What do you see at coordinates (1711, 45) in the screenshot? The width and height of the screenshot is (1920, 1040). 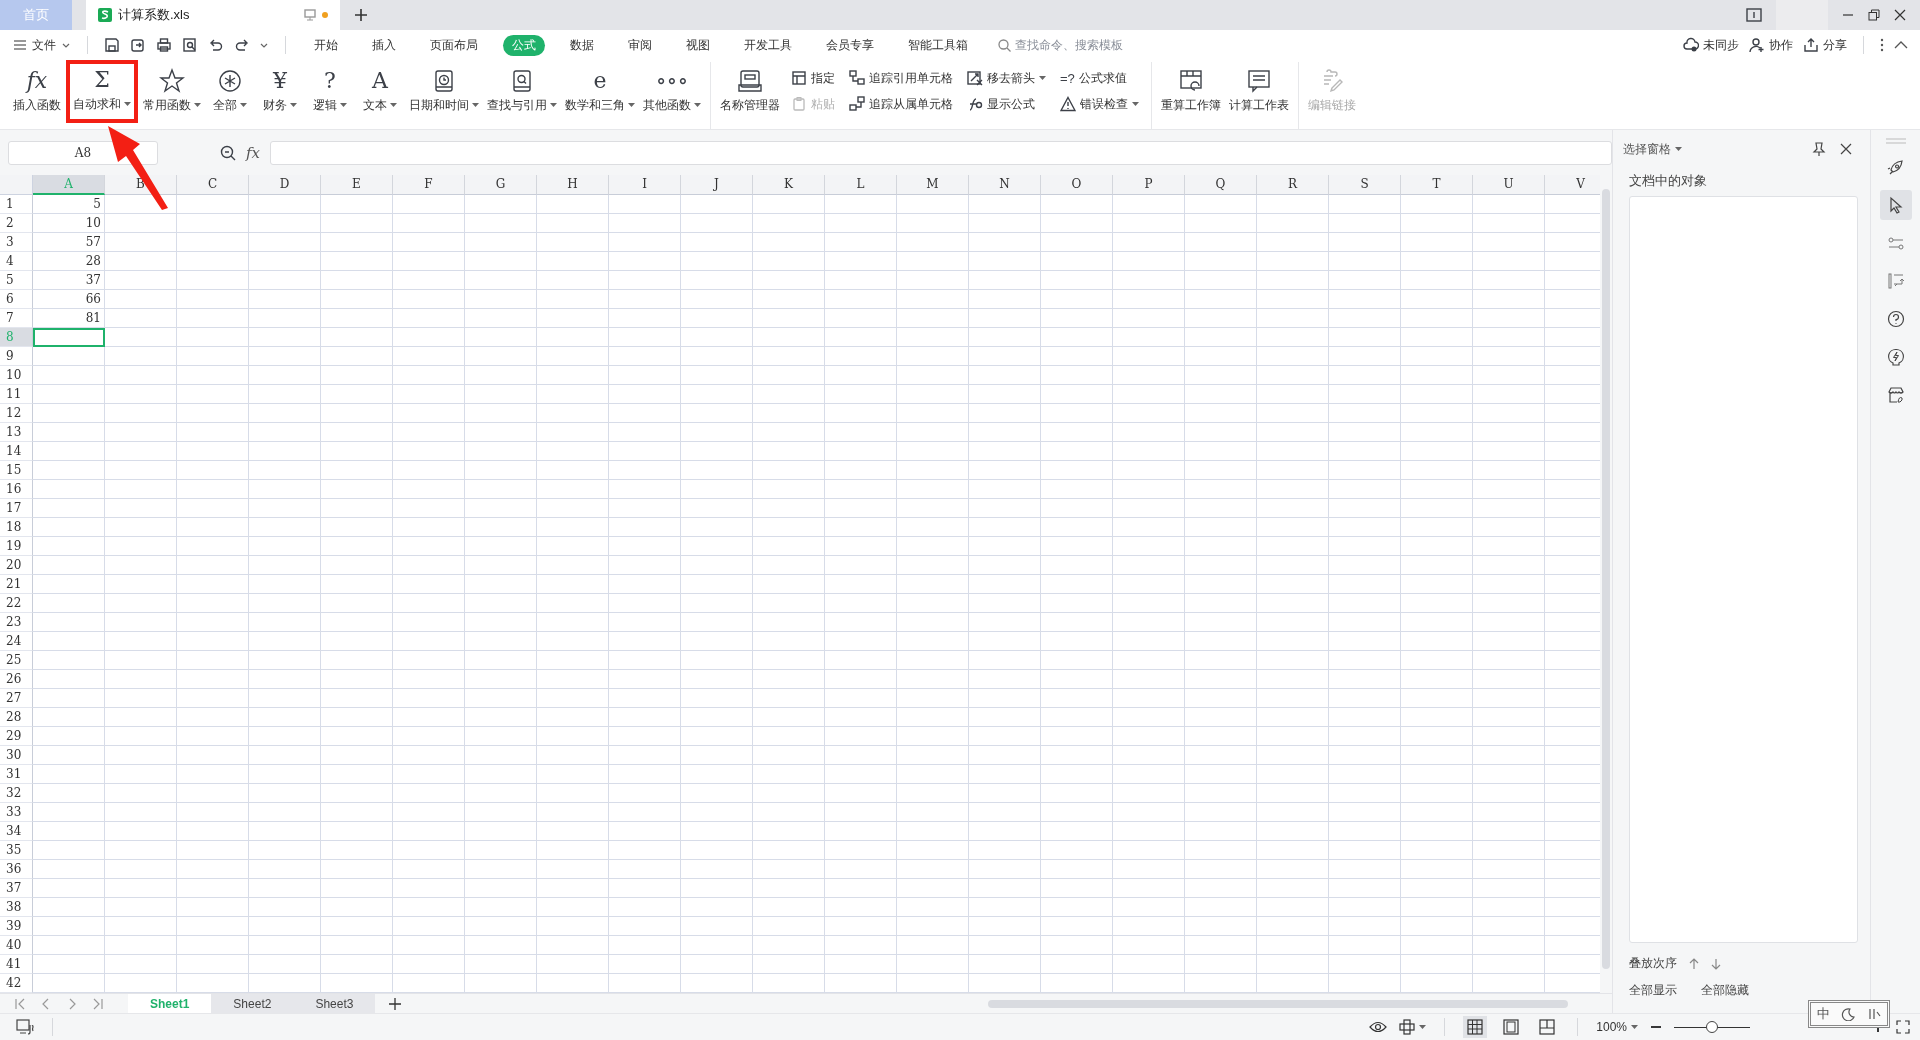 I see `toolbar-button: 未同步` at bounding box center [1711, 45].